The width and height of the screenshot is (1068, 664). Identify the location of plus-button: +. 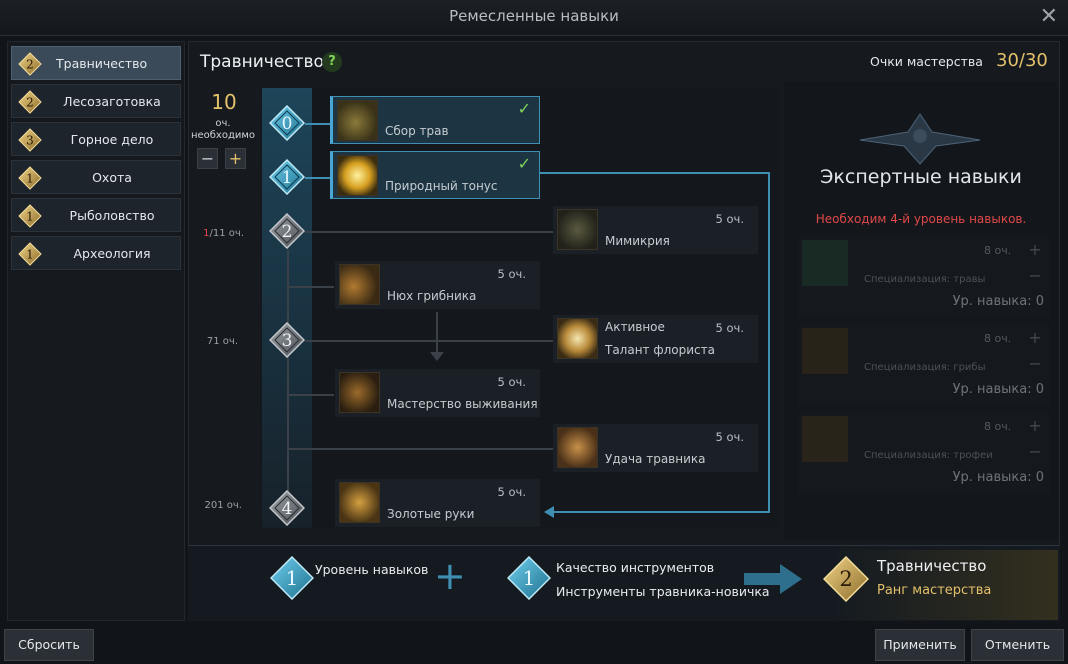
(235, 158).